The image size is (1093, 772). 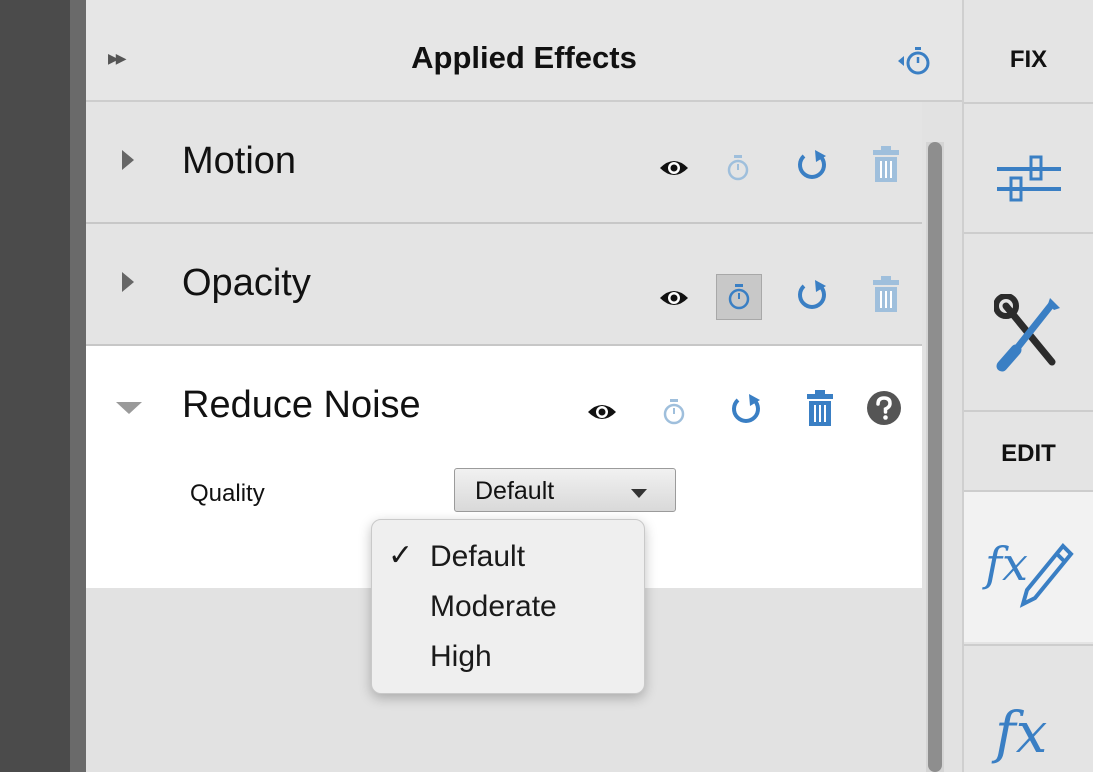 I want to click on help-icon, so click(x=884, y=408).